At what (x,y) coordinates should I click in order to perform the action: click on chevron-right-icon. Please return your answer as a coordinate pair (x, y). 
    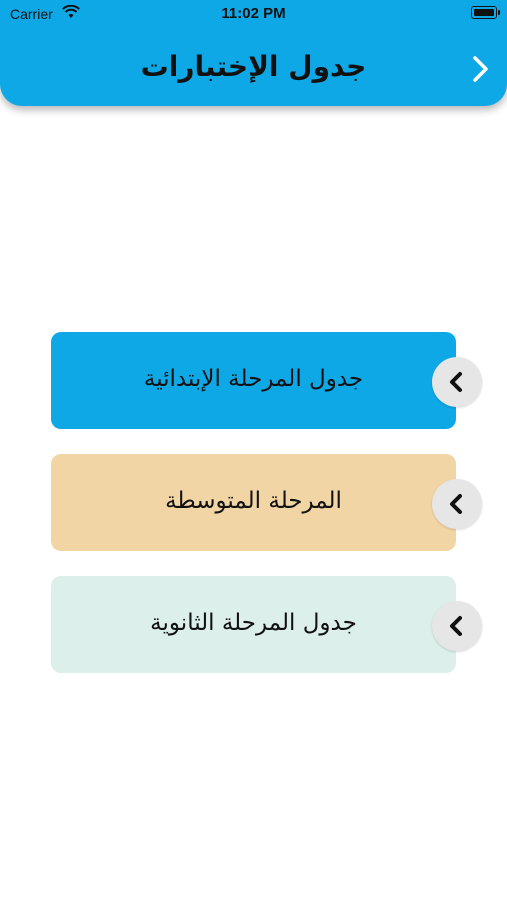
    Looking at the image, I should click on (480, 69).